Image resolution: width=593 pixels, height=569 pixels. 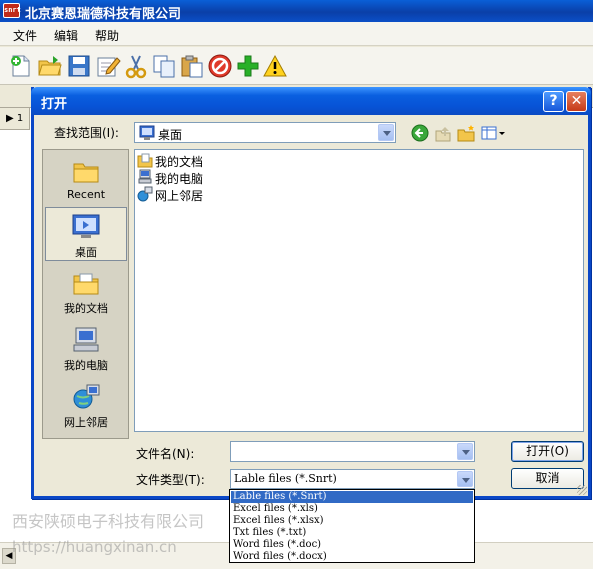 I want to click on menu-help: 帮助, so click(x=107, y=35).